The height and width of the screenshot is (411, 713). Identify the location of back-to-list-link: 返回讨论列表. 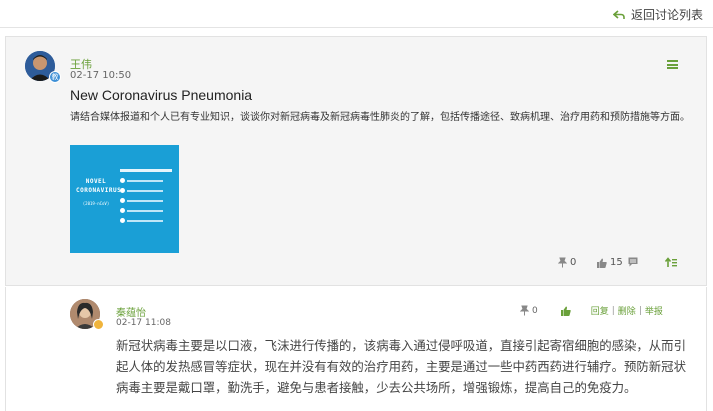
(657, 14).